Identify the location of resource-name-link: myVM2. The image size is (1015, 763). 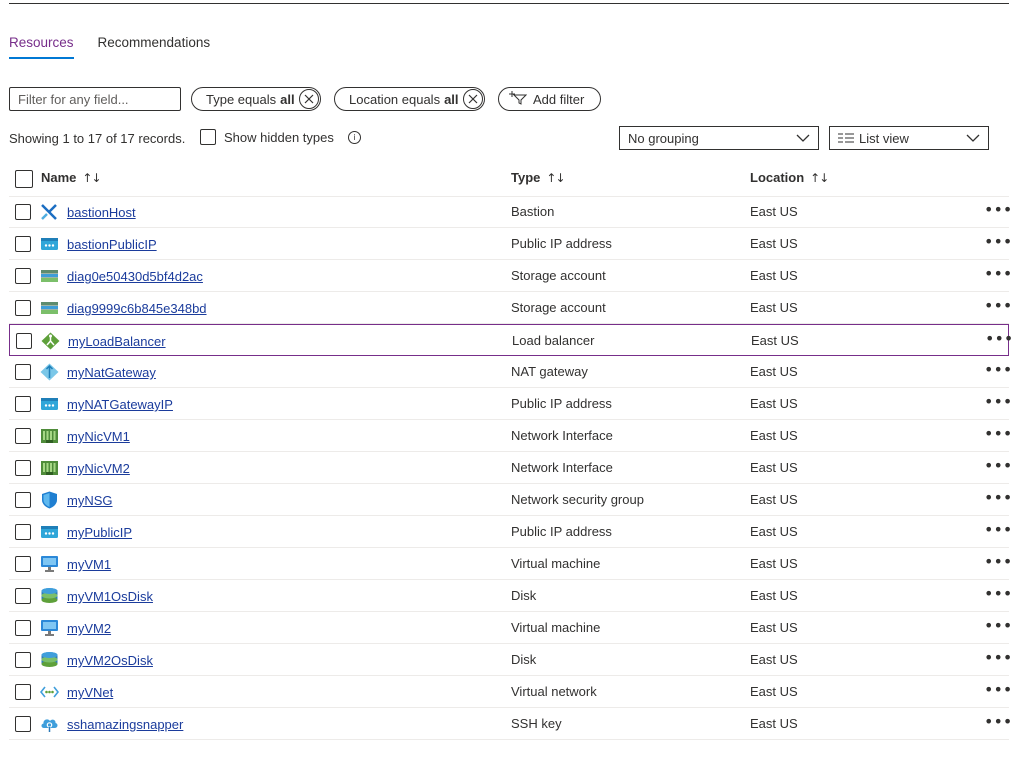
(89, 628).